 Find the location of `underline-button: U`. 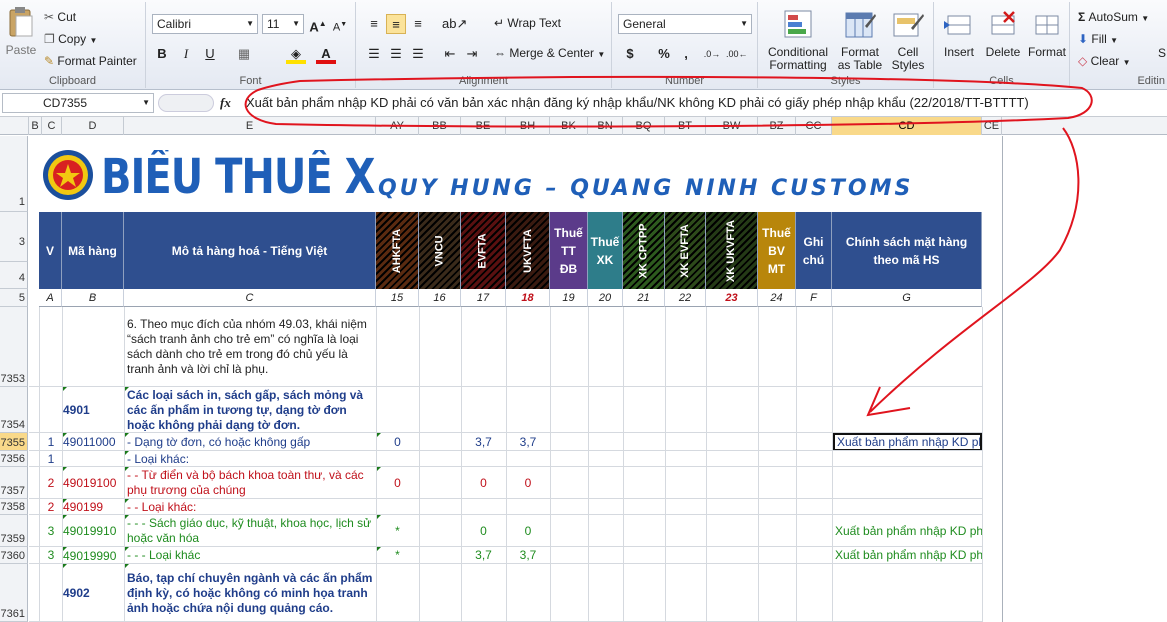

underline-button: U is located at coordinates (210, 54).